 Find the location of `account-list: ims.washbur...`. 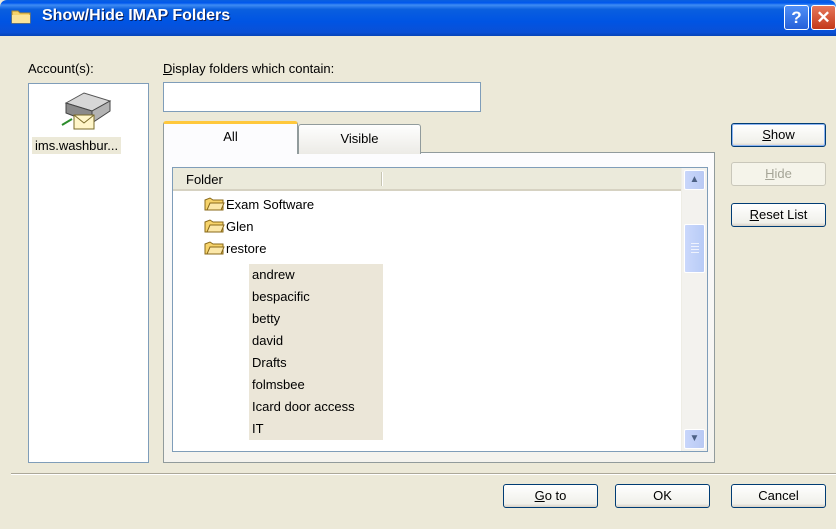

account-list: ims.washbur... is located at coordinates (88, 273).